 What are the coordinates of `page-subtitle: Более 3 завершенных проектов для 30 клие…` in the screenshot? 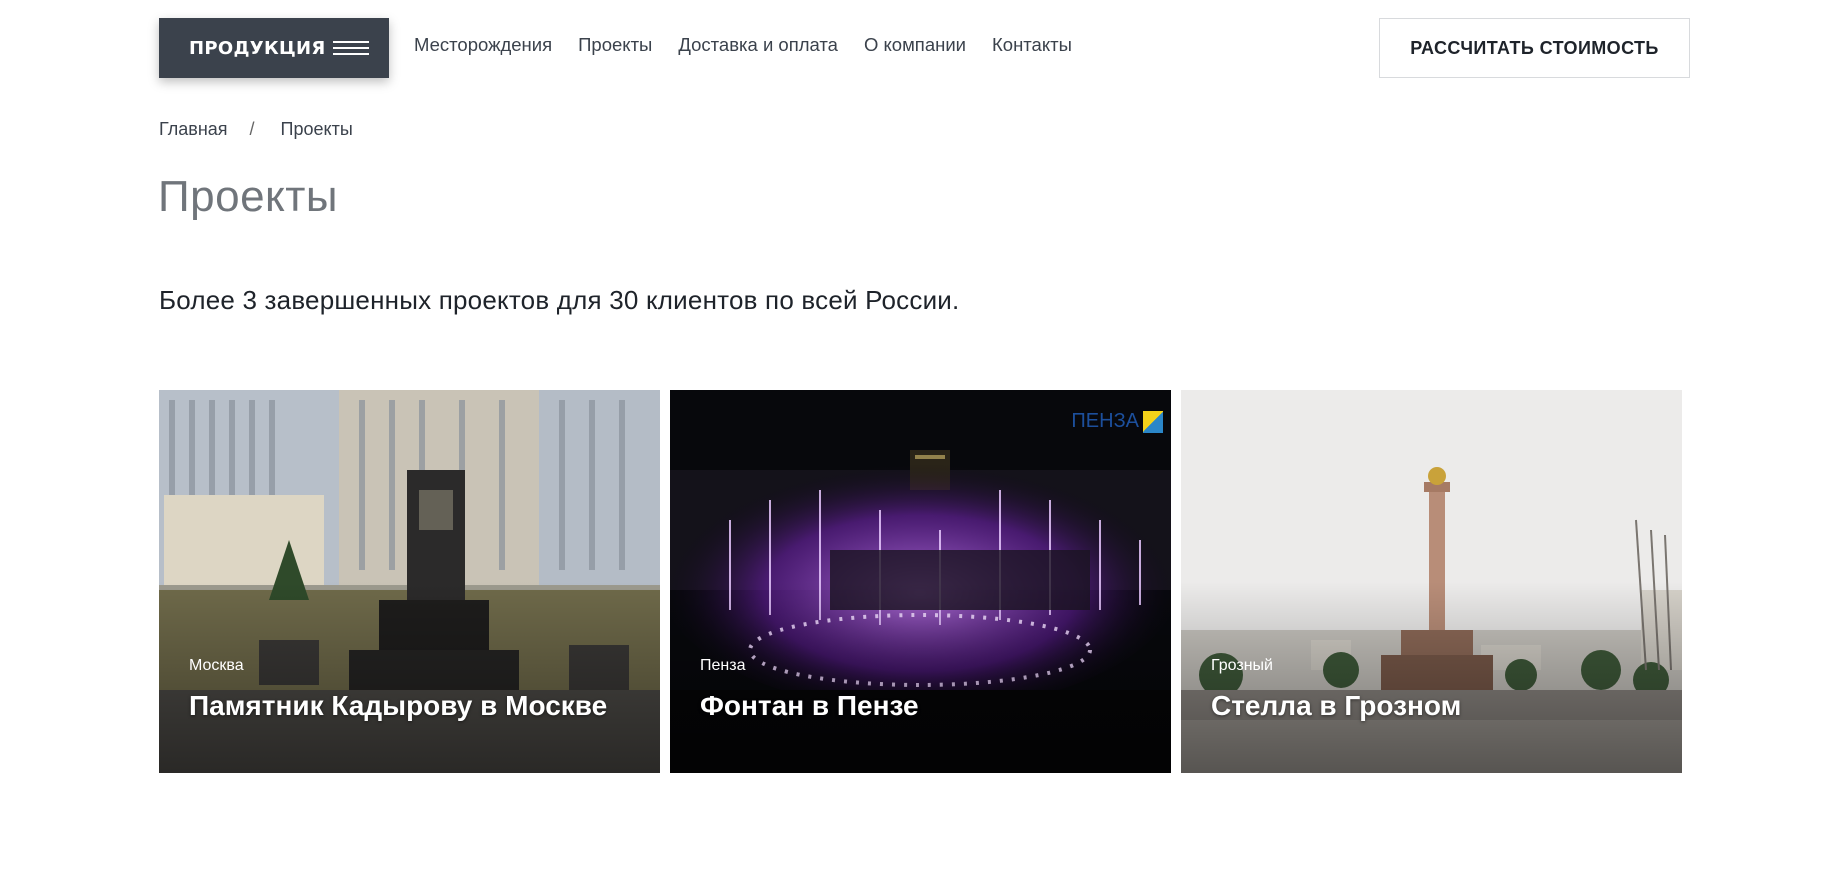 It's located at (559, 300).